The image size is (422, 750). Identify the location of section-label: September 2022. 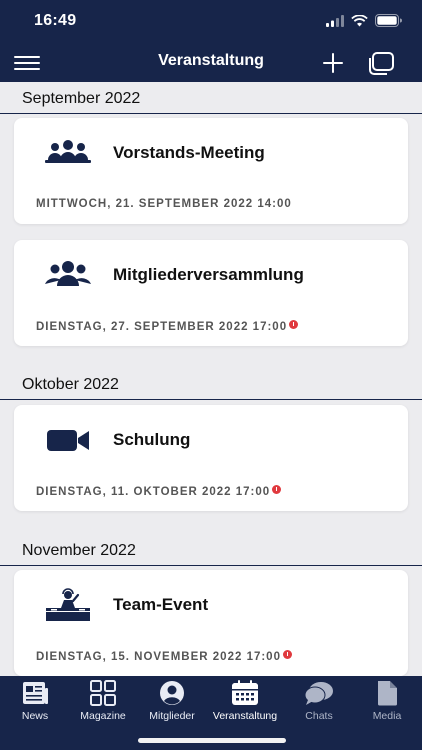
(81, 98).